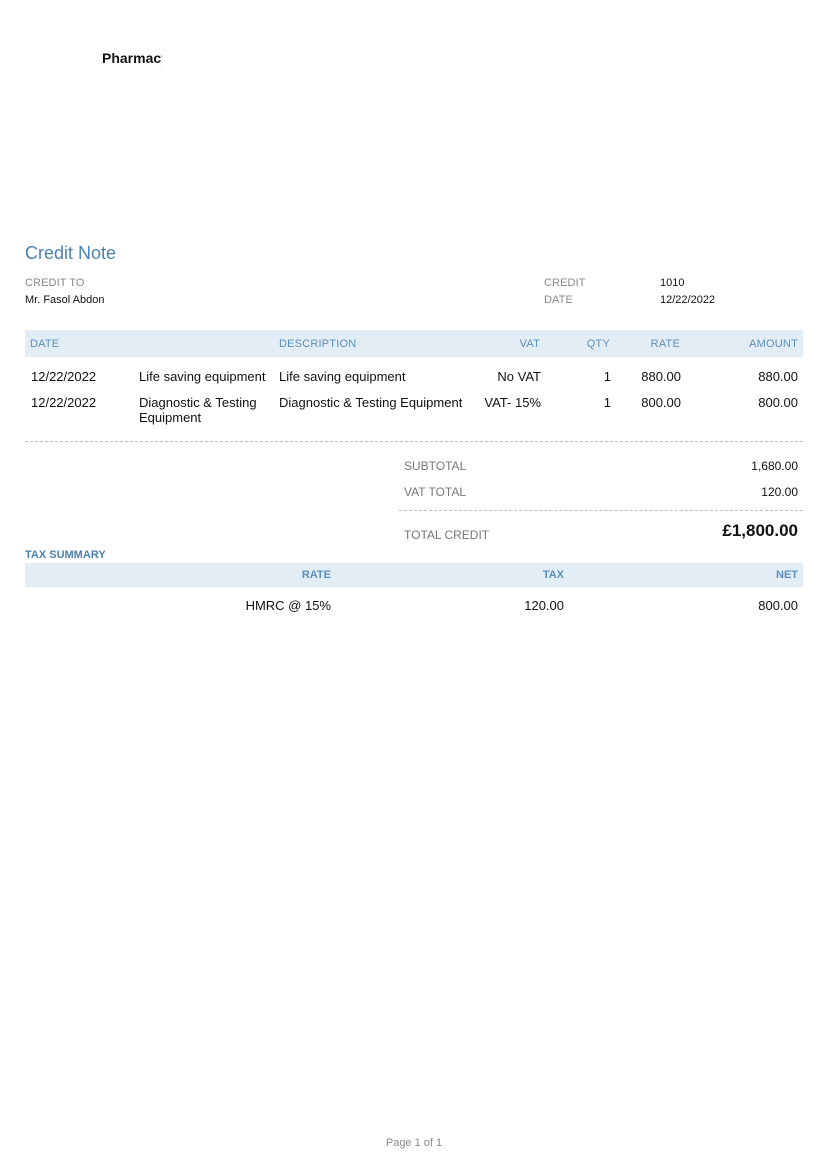 The width and height of the screenshot is (828, 1171). What do you see at coordinates (414, 343) in the screenshot?
I see `items-table-header: DATE DESCRIPTION VAT QTY RATE AMOUNT` at bounding box center [414, 343].